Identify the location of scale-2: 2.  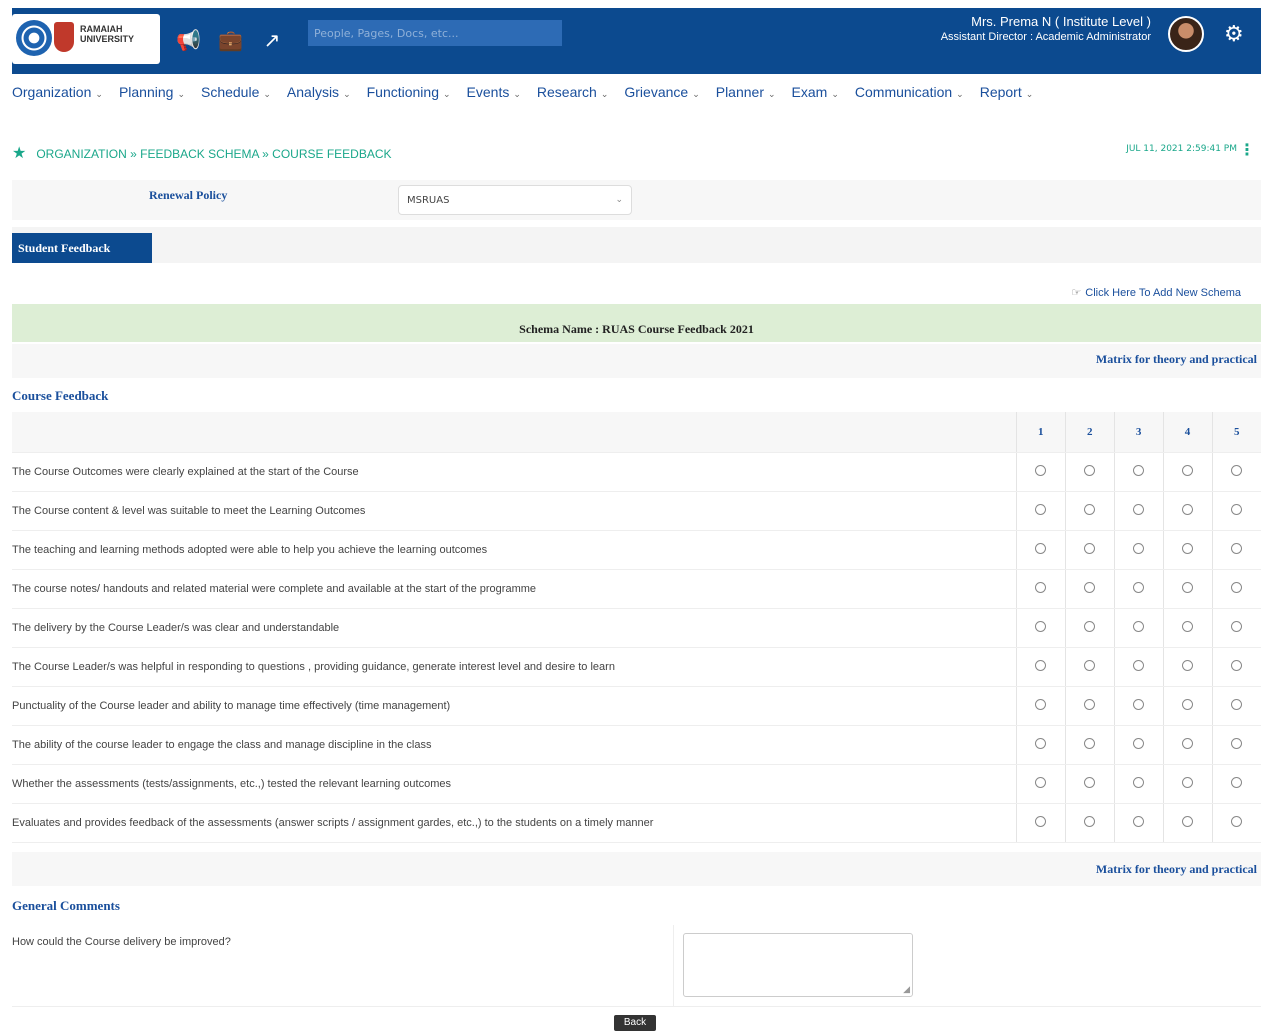
(1089, 432).